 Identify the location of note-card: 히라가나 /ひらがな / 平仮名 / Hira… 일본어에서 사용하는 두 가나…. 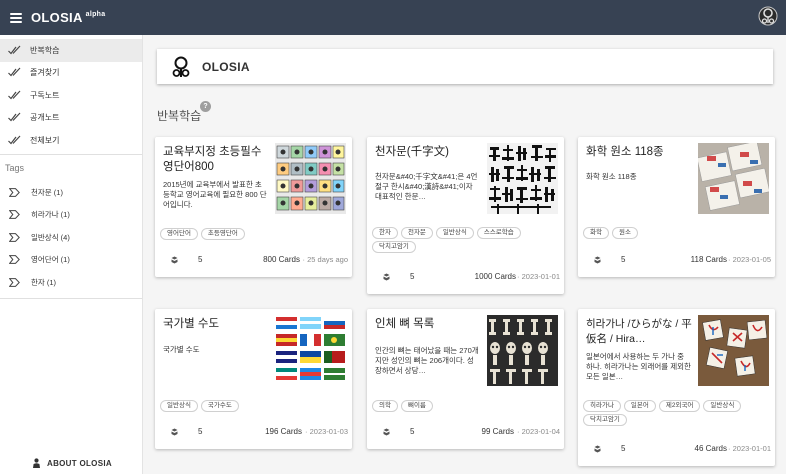
(676, 387).